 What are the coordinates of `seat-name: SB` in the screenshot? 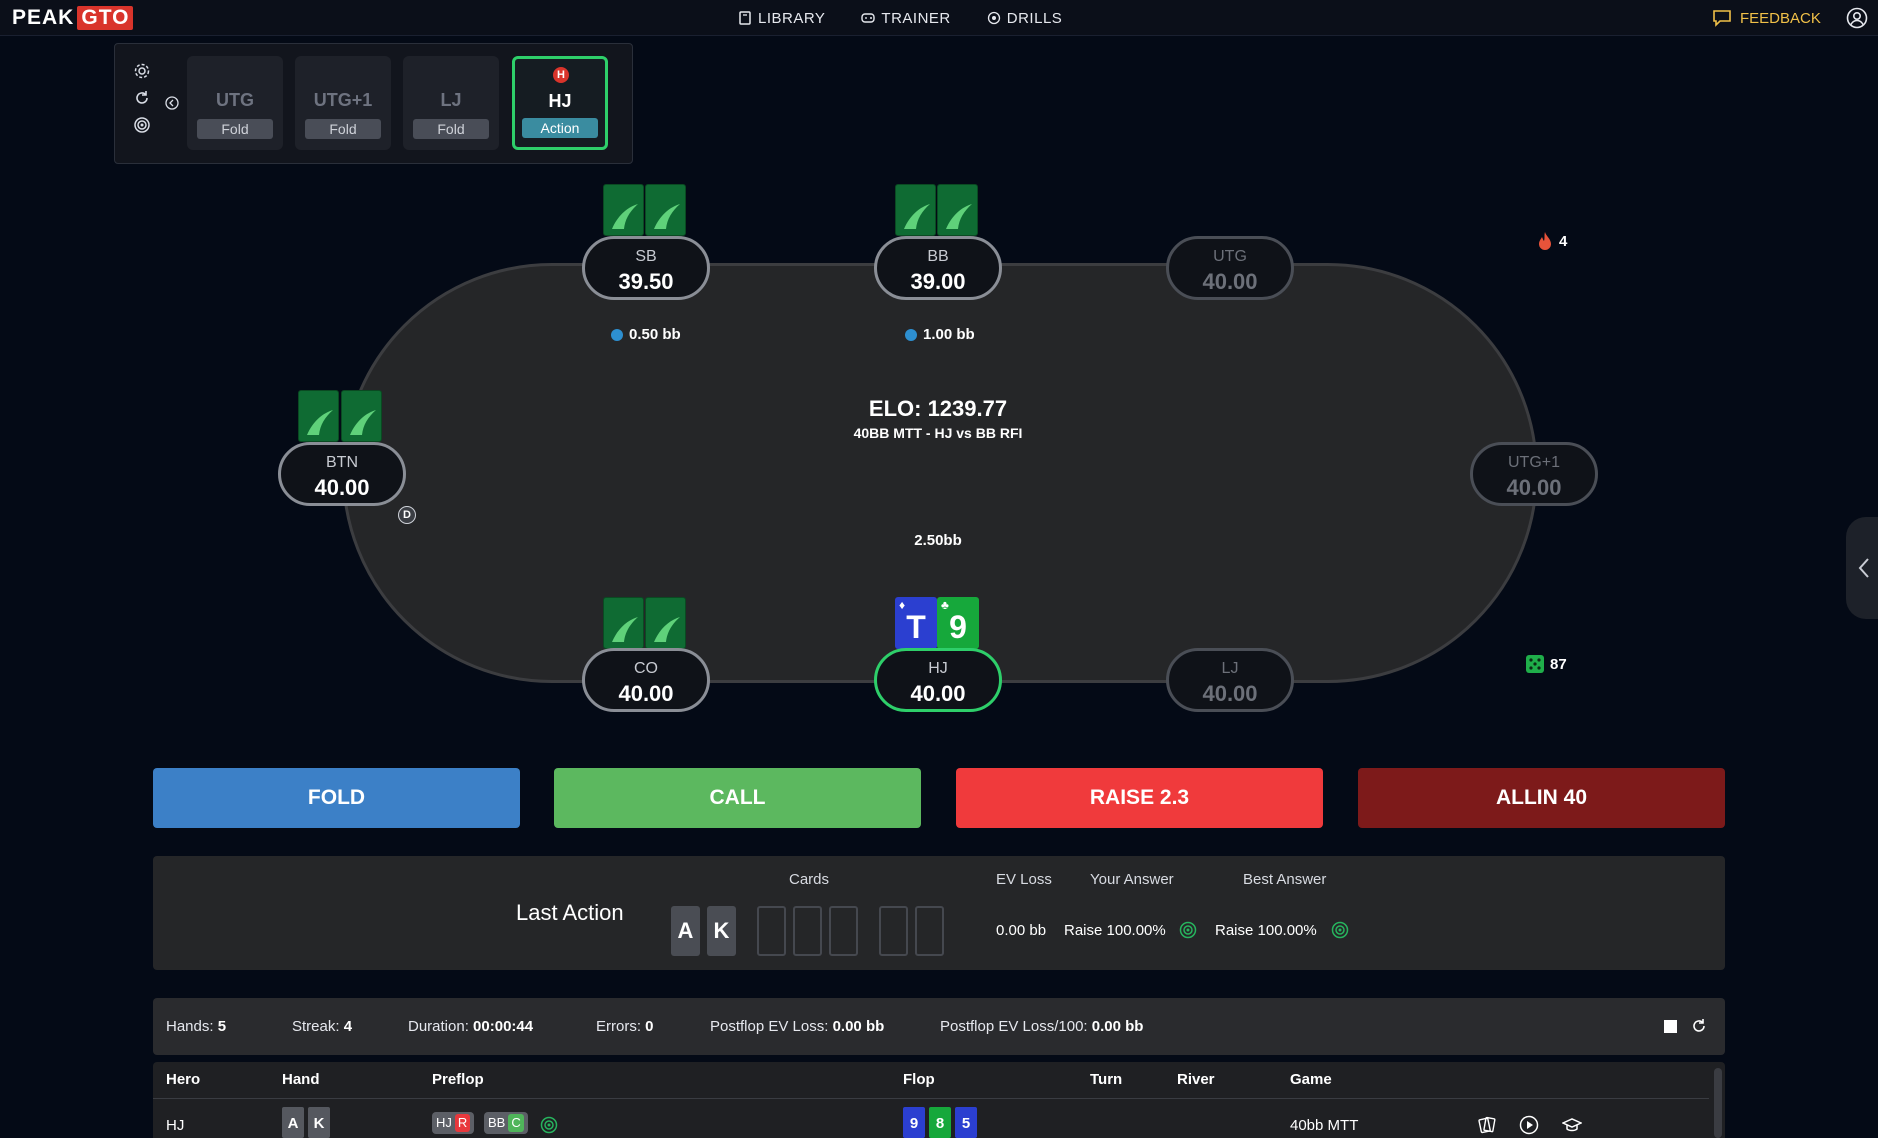 It's located at (646, 256).